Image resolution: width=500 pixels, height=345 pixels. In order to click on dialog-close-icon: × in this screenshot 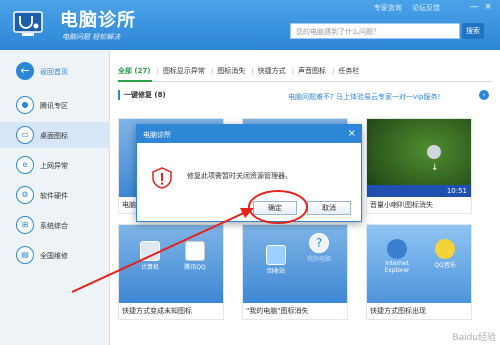, I will do `click(352, 133)`.